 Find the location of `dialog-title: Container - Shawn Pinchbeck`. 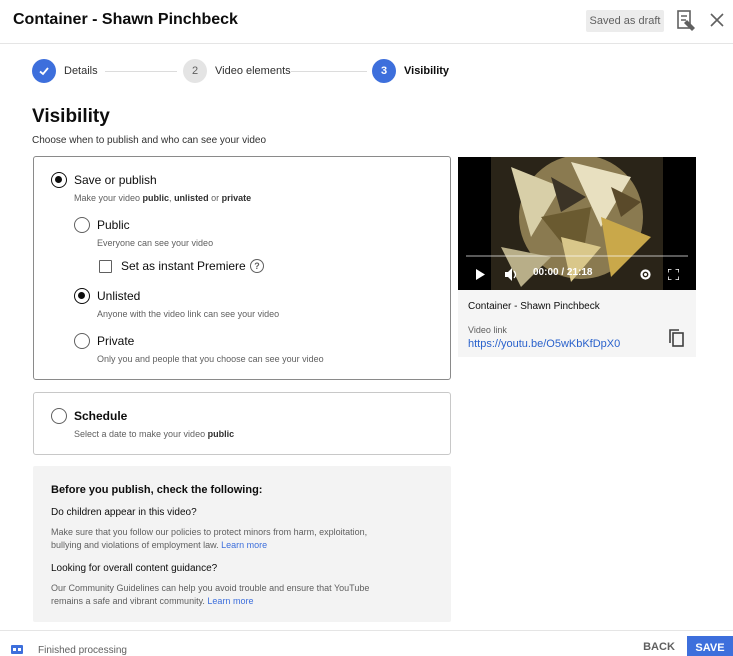

dialog-title: Container - Shawn Pinchbeck is located at coordinates (125, 19).